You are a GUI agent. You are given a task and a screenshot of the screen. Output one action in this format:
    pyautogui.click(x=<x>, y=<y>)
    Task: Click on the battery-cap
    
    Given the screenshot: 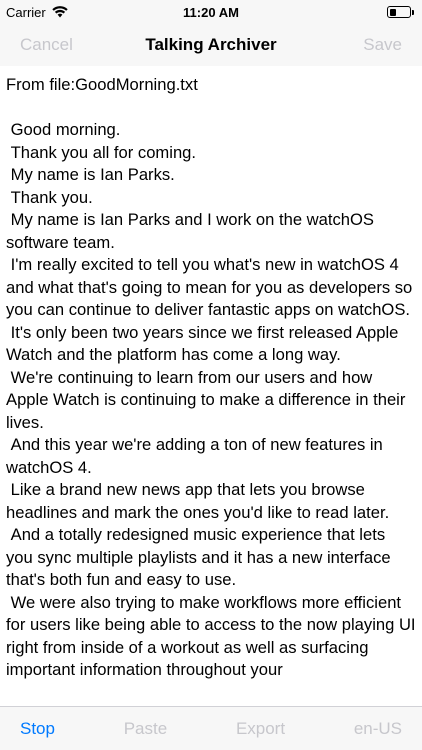 What is the action you would take?
    pyautogui.click(x=413, y=12)
    